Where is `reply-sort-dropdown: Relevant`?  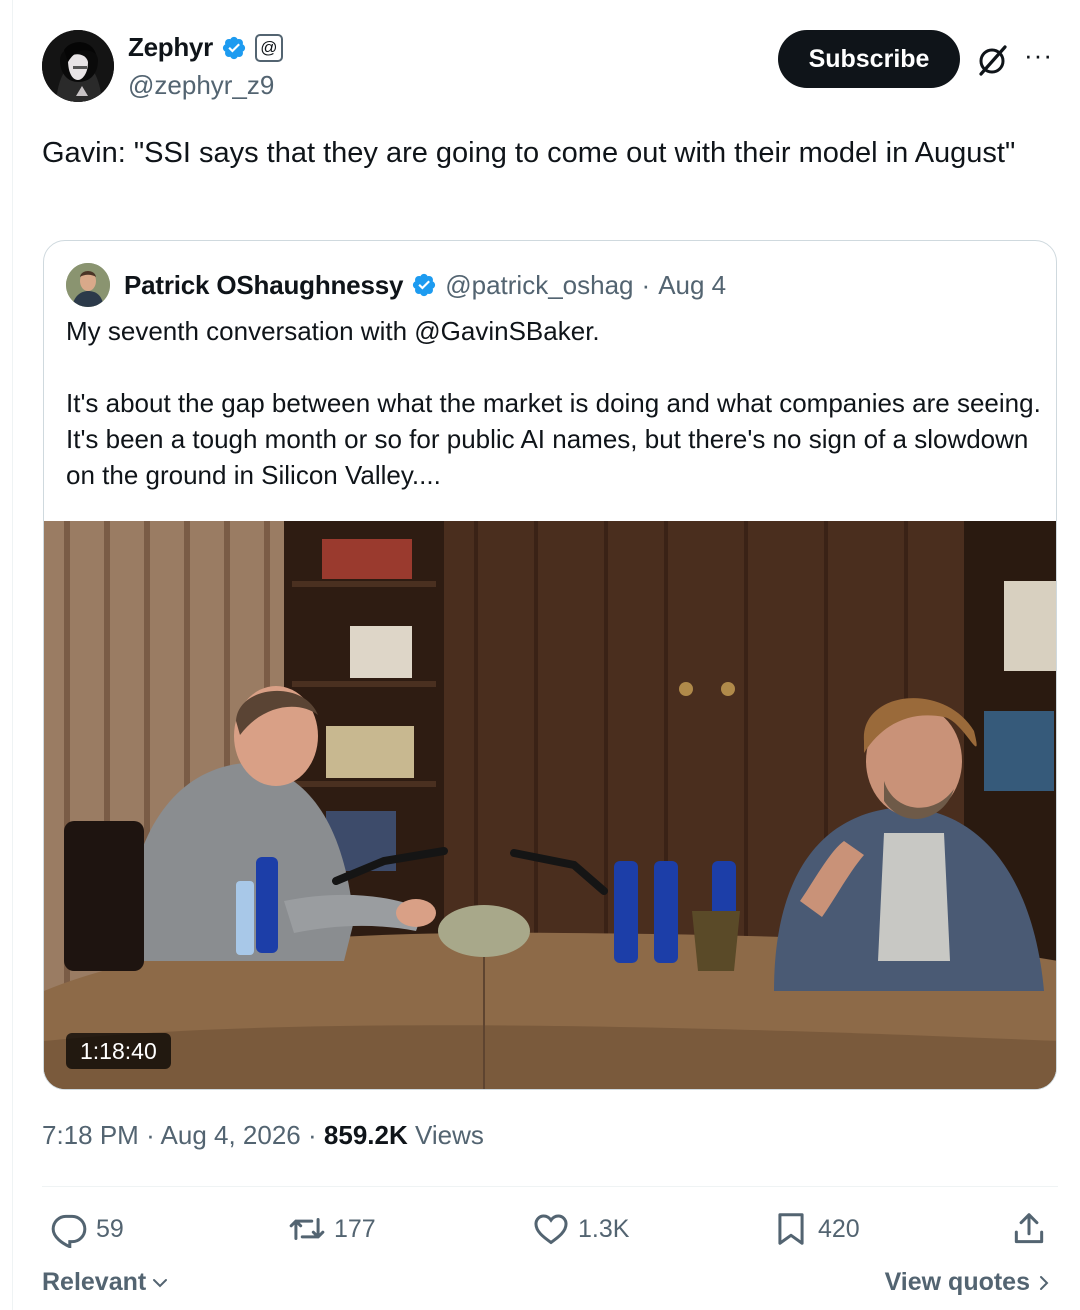
reply-sort-dropdown: Relevant is located at coordinates (106, 1282).